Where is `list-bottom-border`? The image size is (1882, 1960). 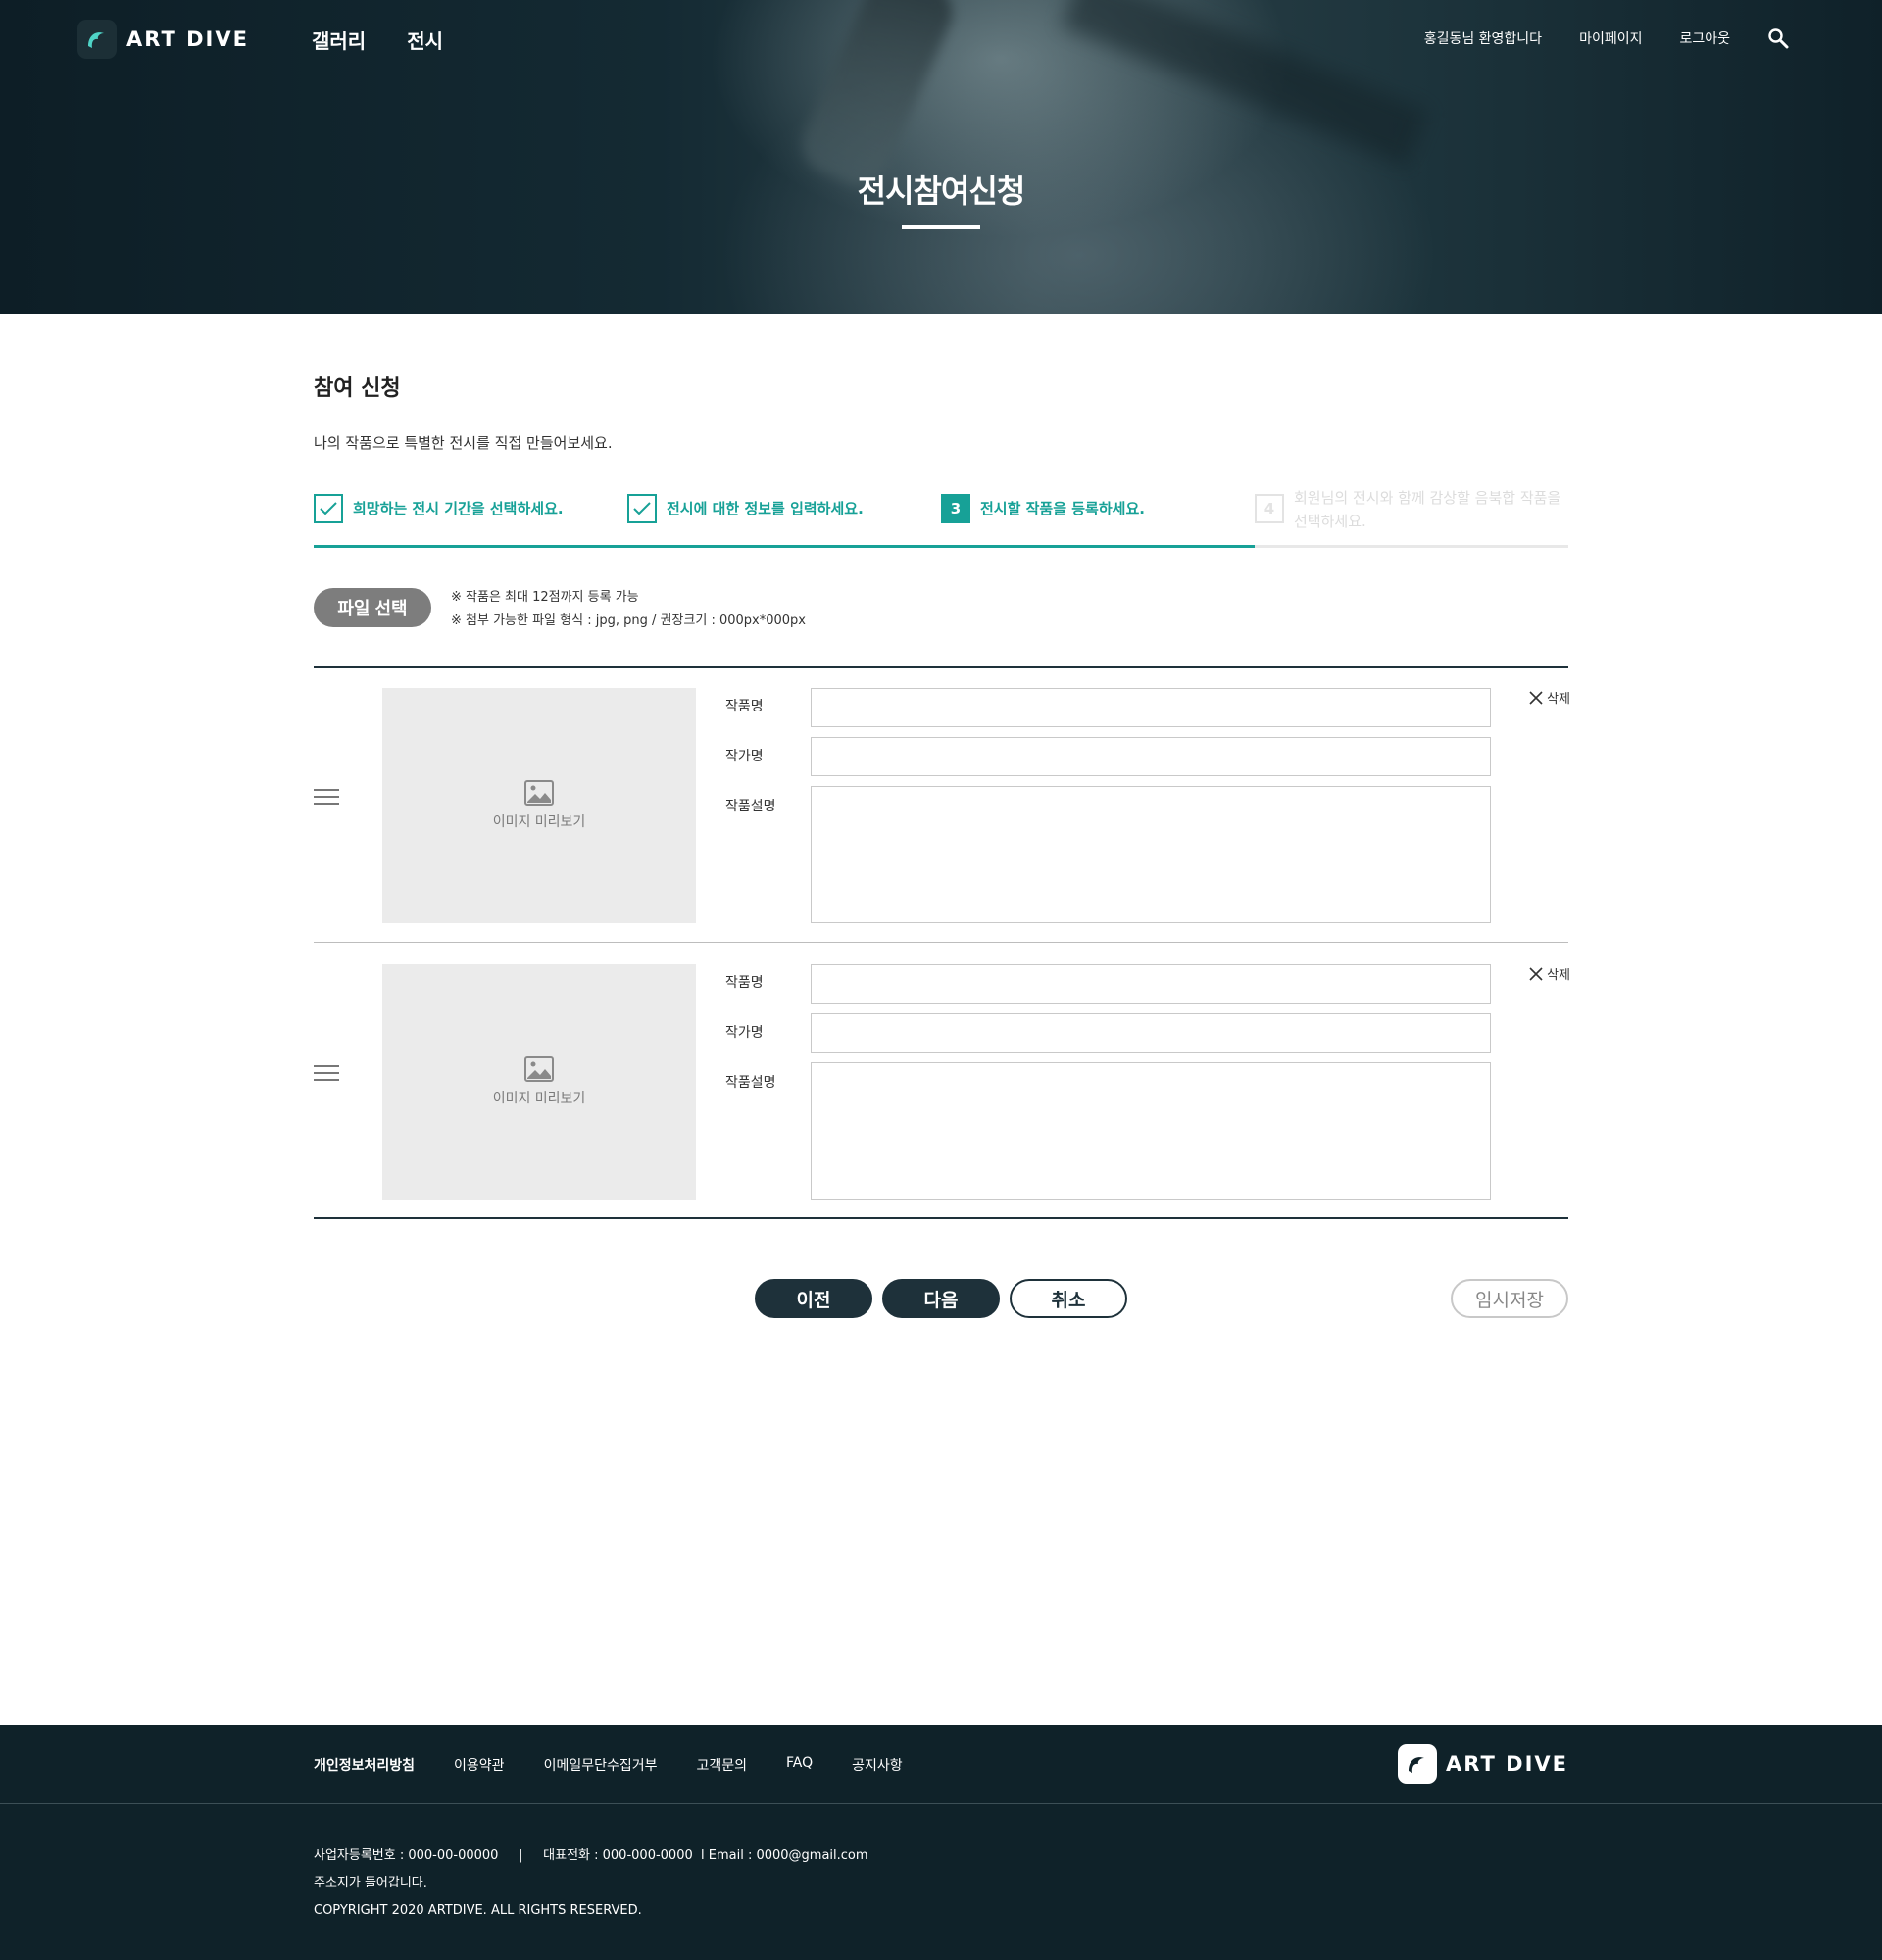 list-bottom-border is located at coordinates (941, 1218).